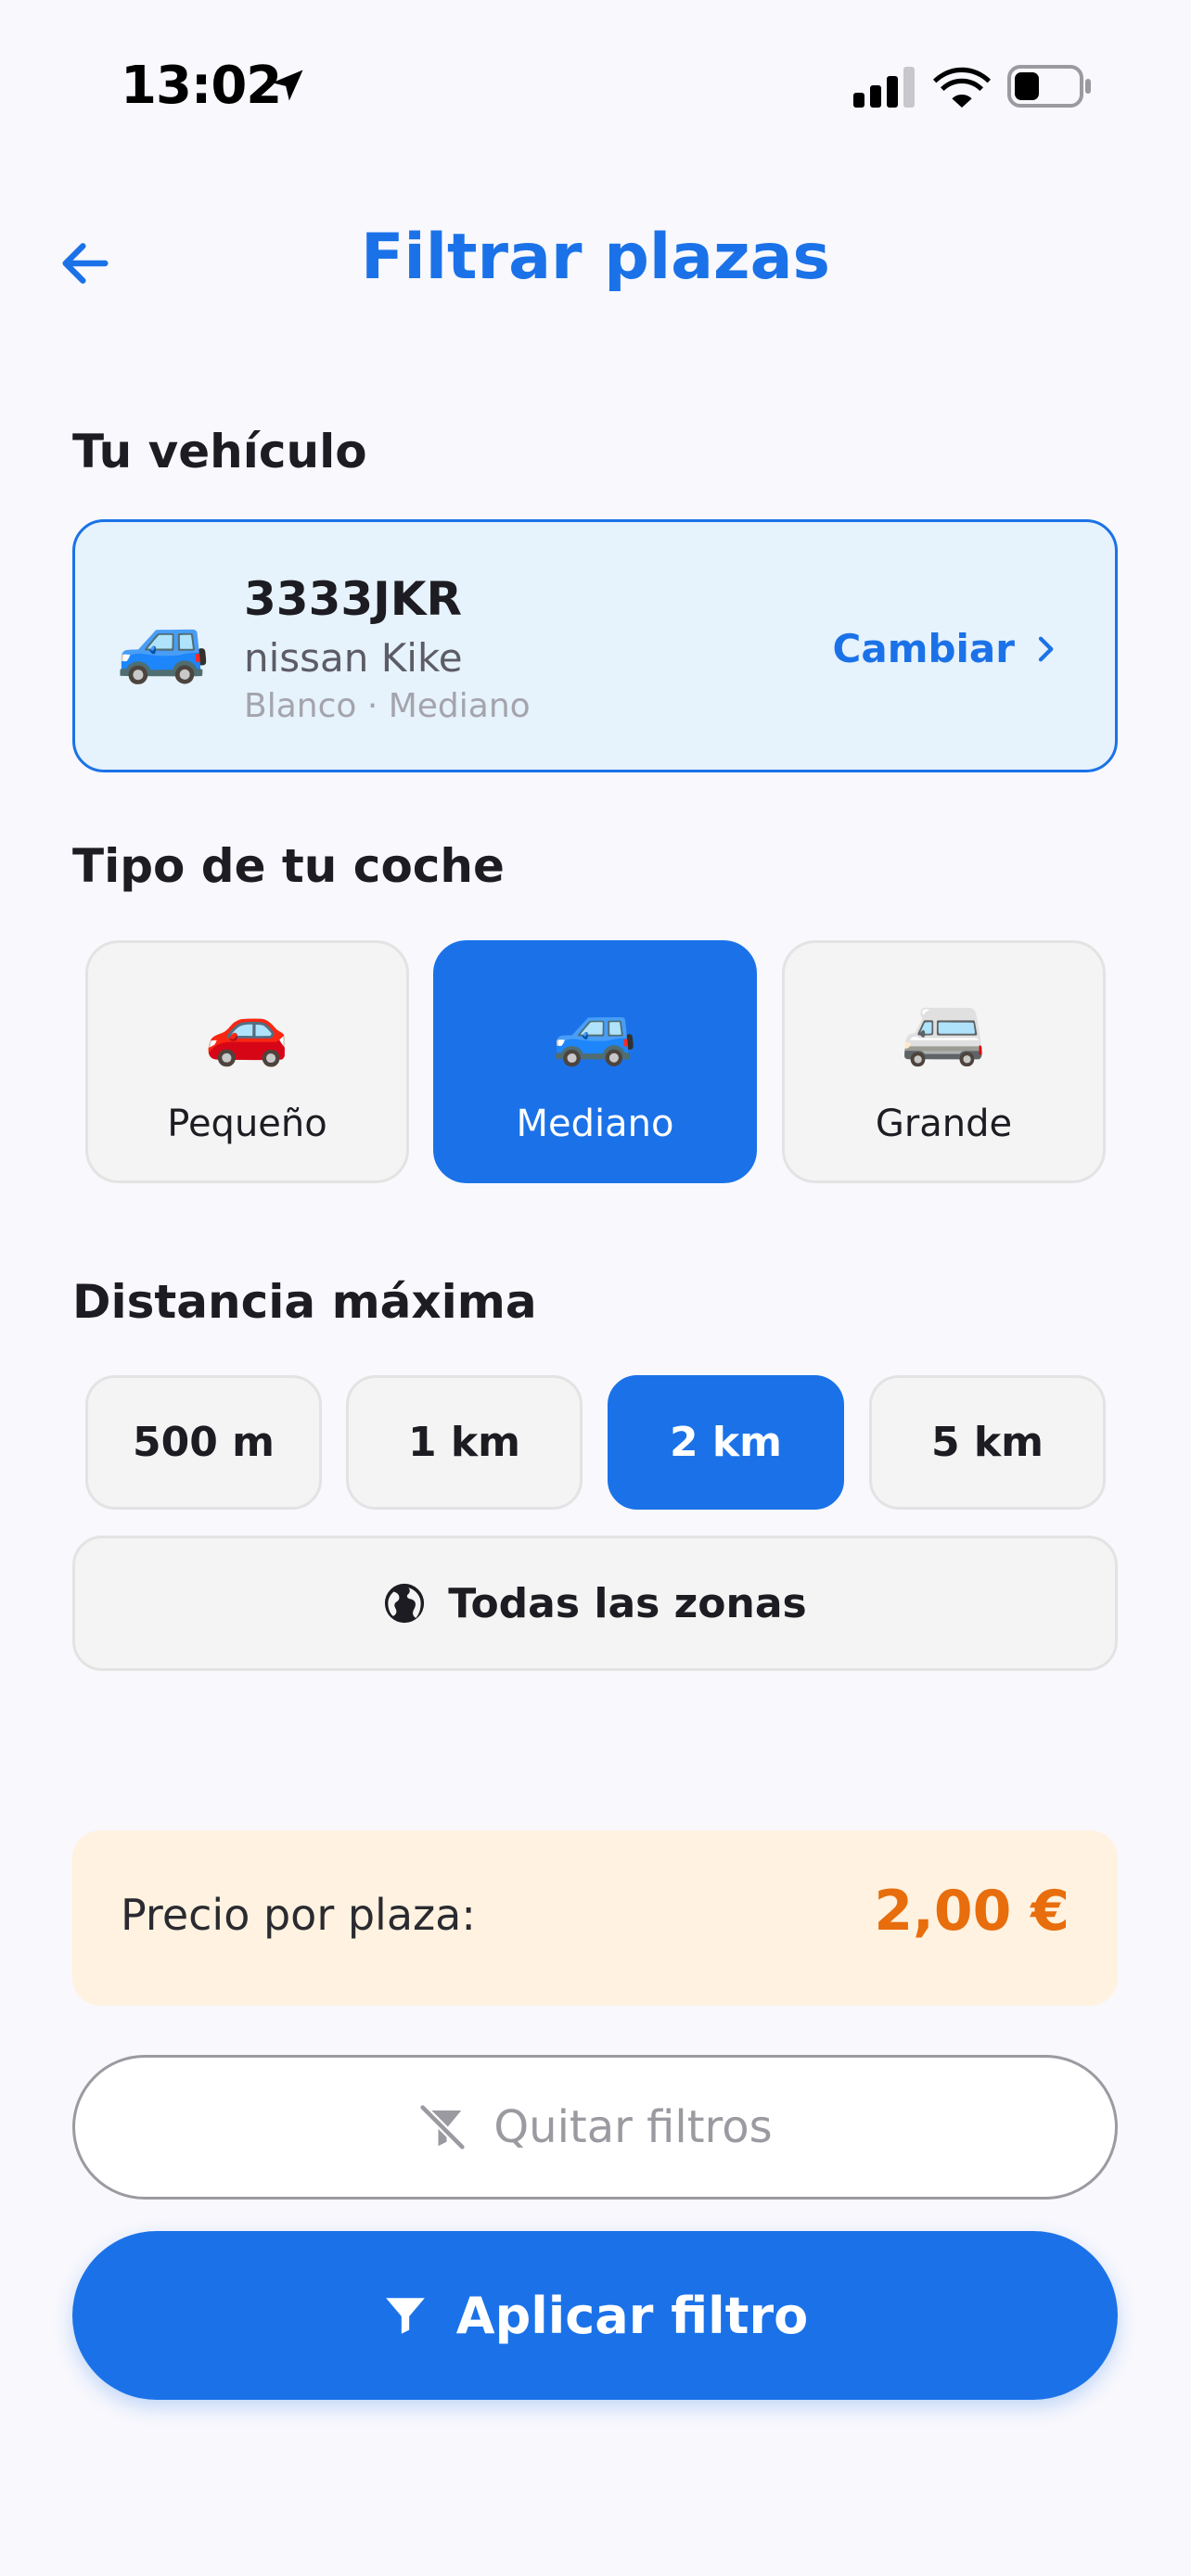 This screenshot has width=1191, height=2576. I want to click on status-time: 13:02, so click(201, 86).